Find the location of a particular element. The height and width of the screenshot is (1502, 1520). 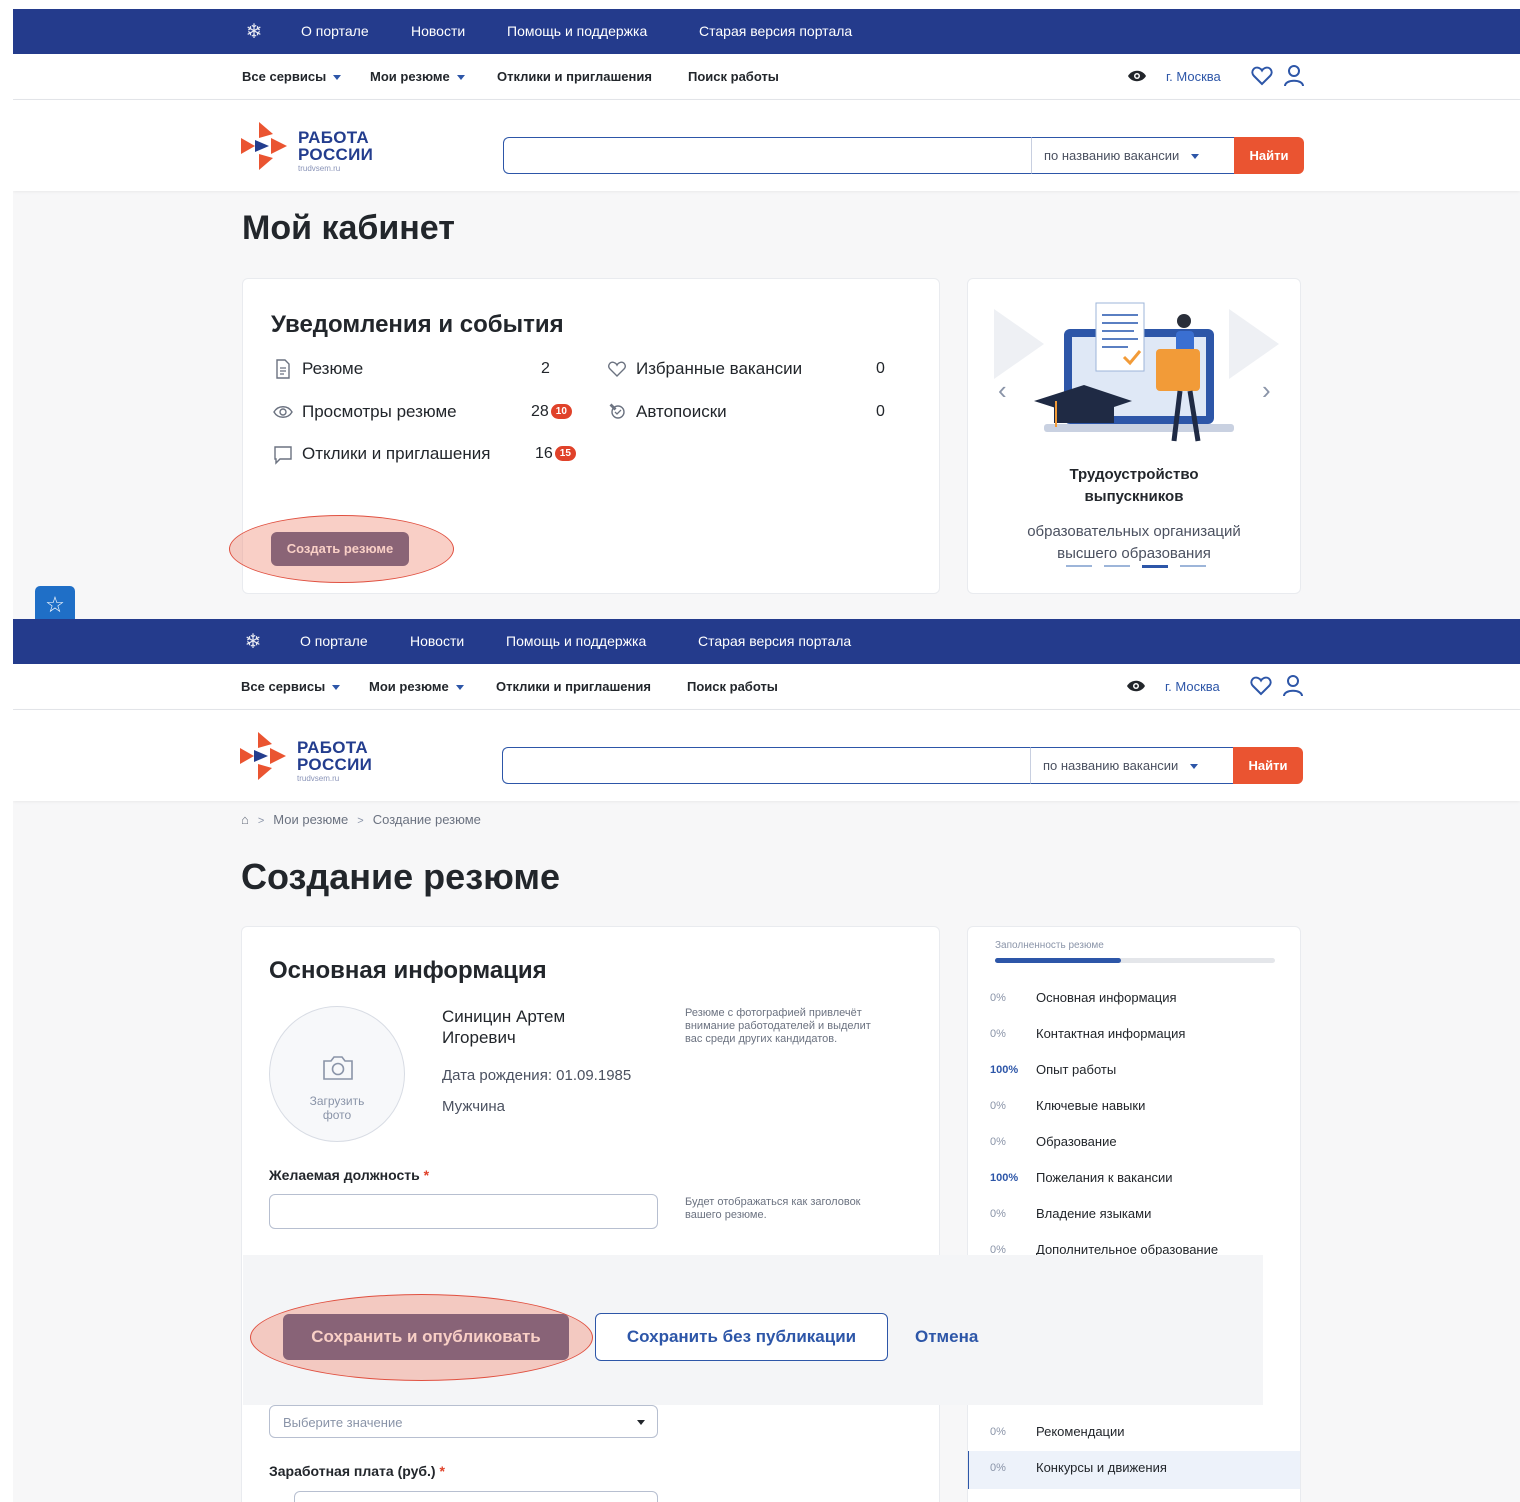

logo-line1: РАБОТА is located at coordinates (333, 137).